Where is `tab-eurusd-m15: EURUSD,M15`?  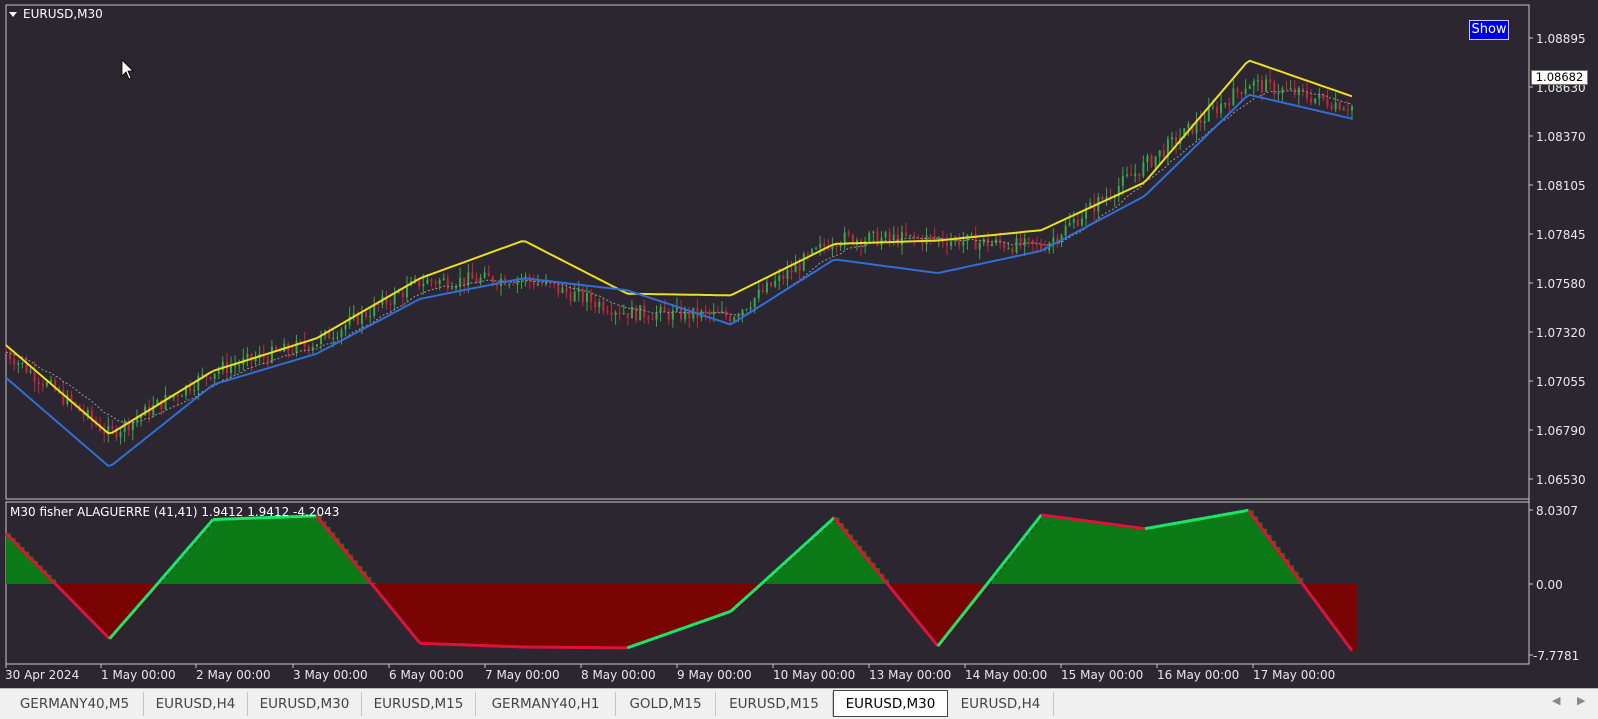 tab-eurusd-m15: EURUSD,M15 is located at coordinates (419, 704).